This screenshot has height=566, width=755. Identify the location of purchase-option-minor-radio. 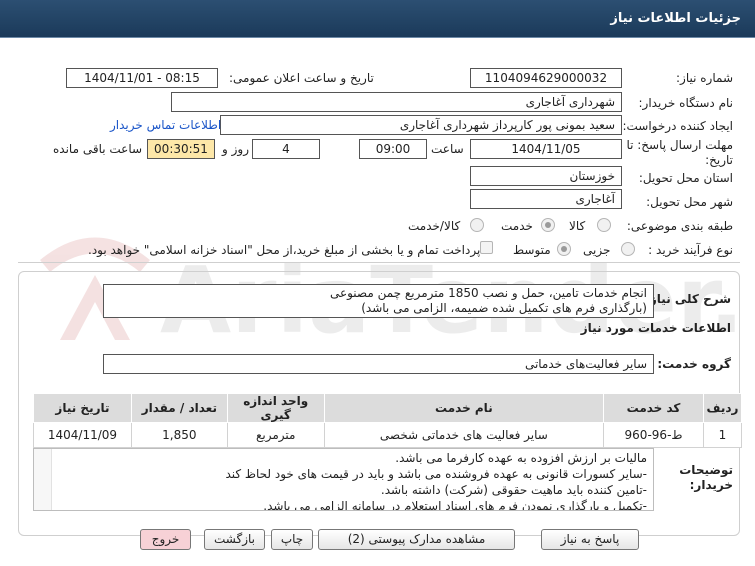
(628, 249).